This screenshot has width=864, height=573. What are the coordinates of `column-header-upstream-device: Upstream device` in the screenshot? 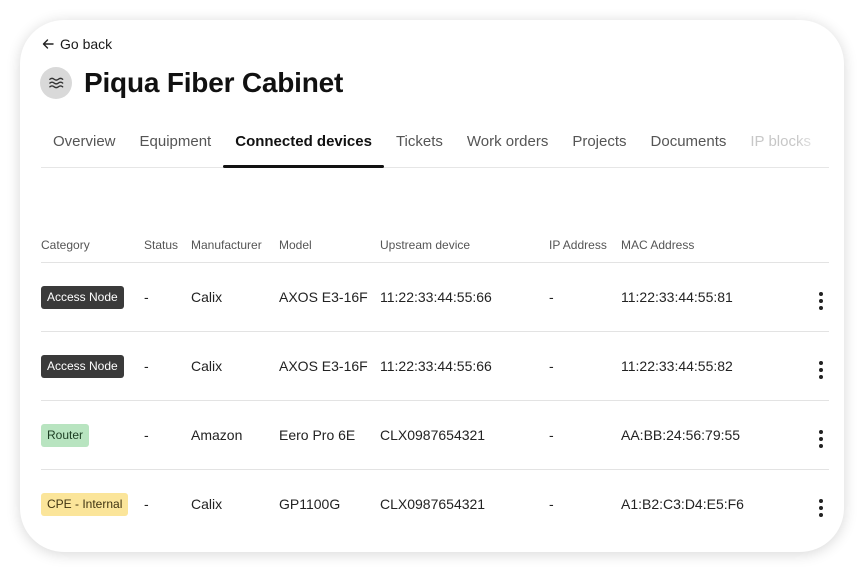 It's located at (464, 245).